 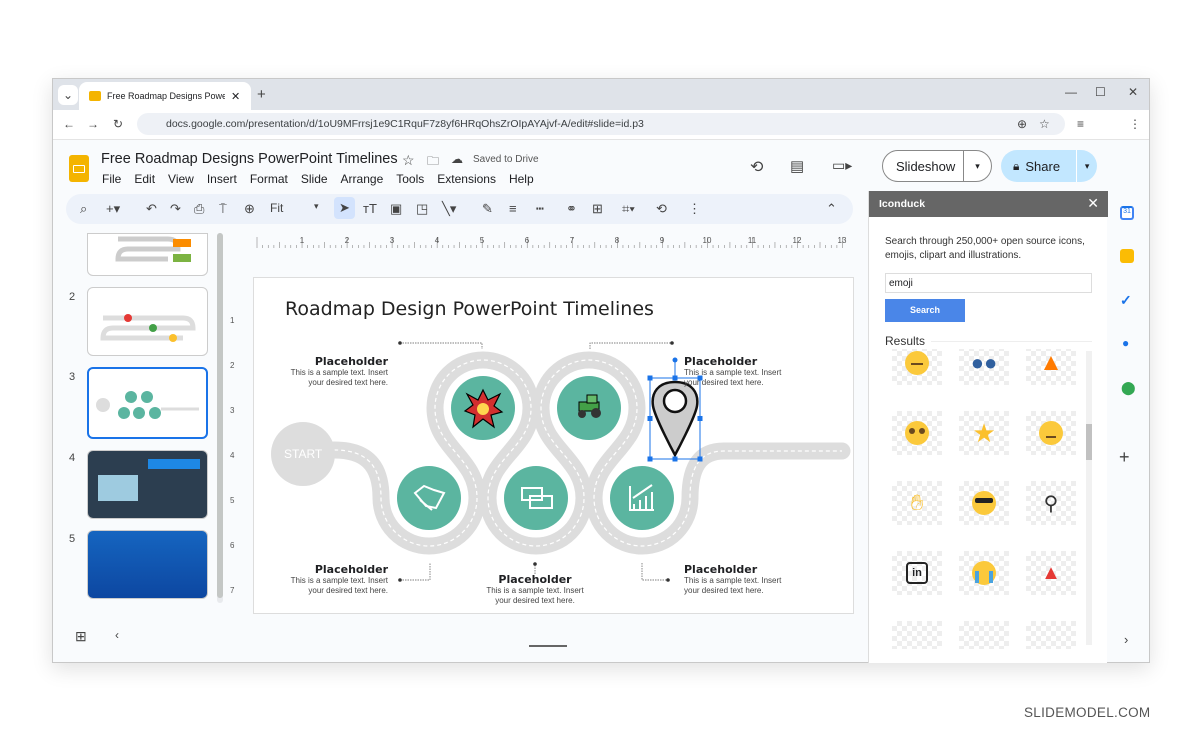 What do you see at coordinates (175, 209) in the screenshot?
I see `redo-icon: ↷` at bounding box center [175, 209].